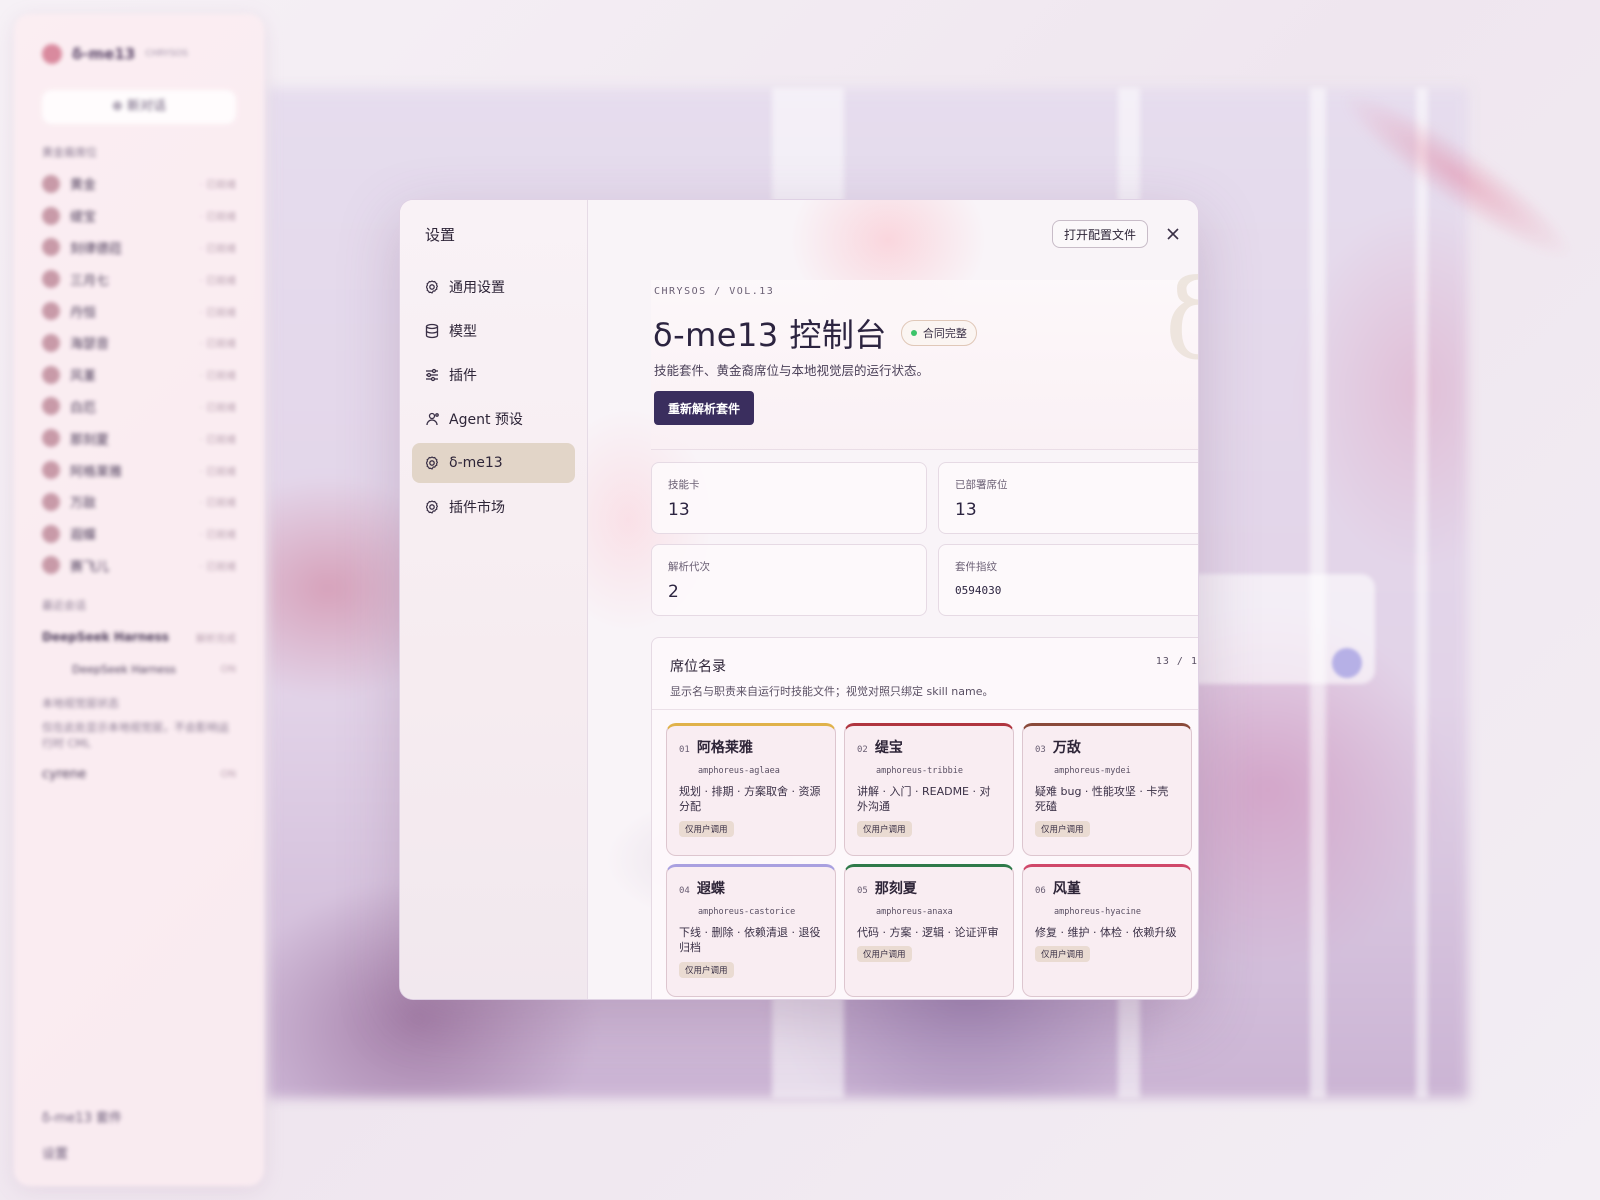 The height and width of the screenshot is (1200, 1600). What do you see at coordinates (1092, 771) in the screenshot?
I see `roster-card-skill-id: amphoreus-mydei` at bounding box center [1092, 771].